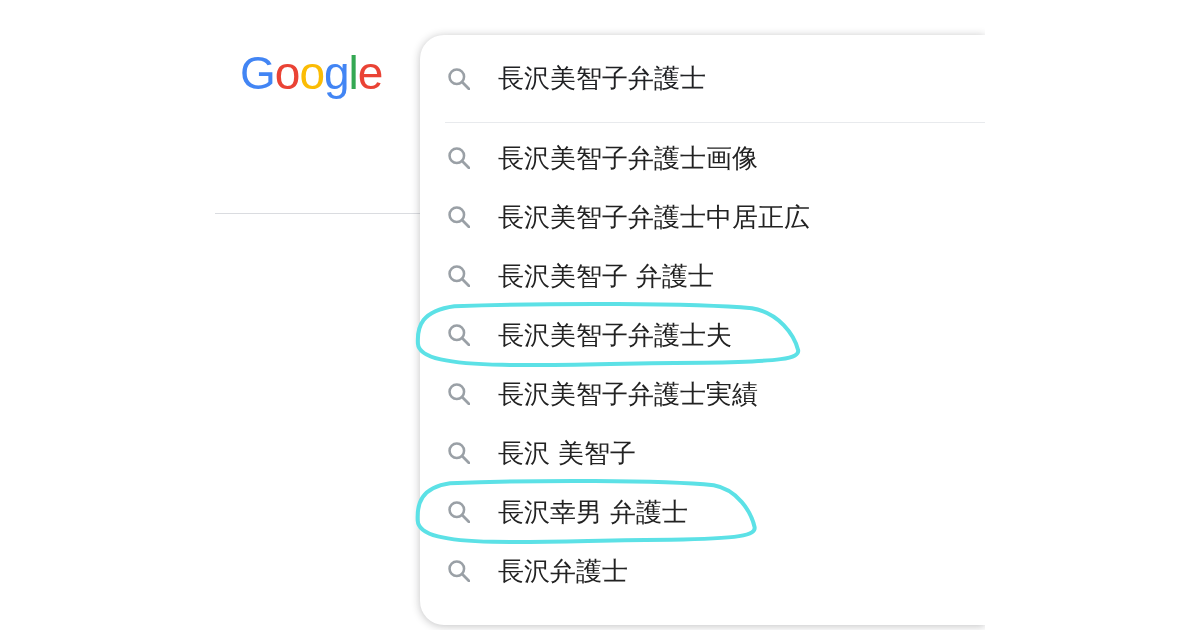 The width and height of the screenshot is (1200, 630). I want to click on search-field: 長沢美智子弁護士, so click(741, 78).